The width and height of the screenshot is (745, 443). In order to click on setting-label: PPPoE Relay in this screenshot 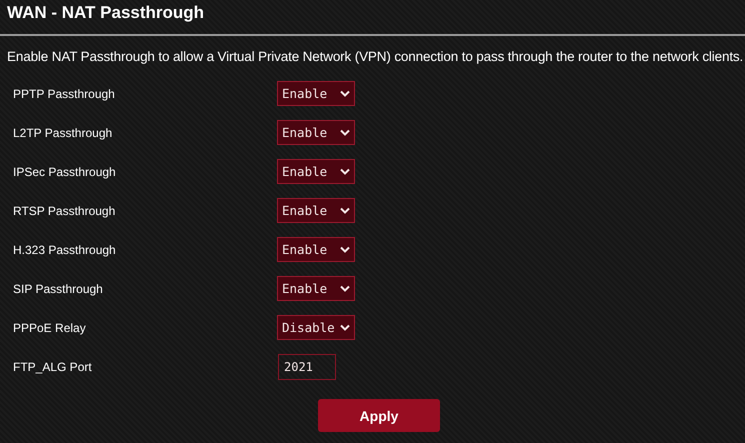, I will do `click(50, 327)`.